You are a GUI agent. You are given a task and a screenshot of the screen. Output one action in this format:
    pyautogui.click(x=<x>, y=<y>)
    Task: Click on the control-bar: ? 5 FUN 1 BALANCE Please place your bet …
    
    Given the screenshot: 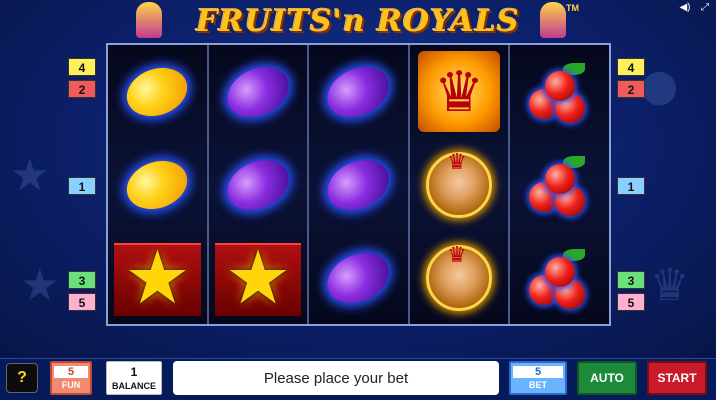 What is the action you would take?
    pyautogui.click(x=358, y=379)
    